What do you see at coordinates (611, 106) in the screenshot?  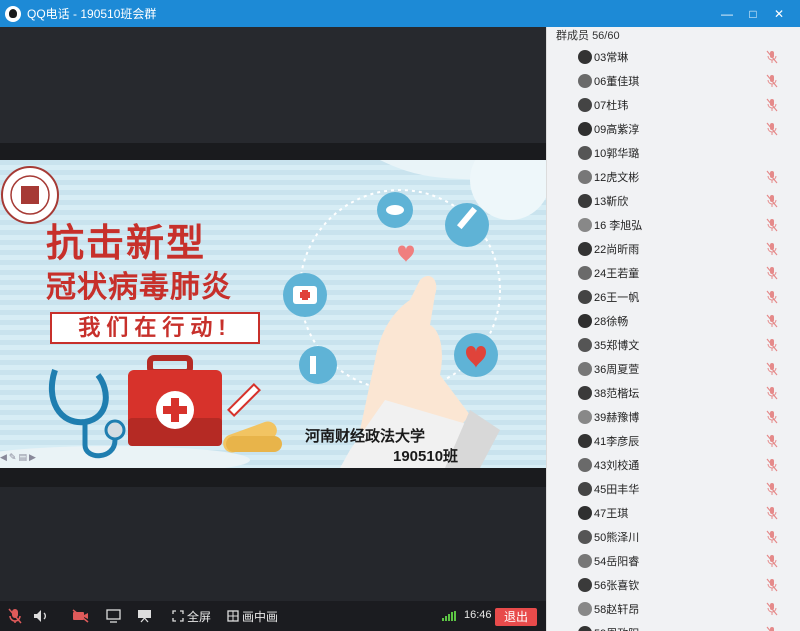 I see `member-name: 07杜玮` at bounding box center [611, 106].